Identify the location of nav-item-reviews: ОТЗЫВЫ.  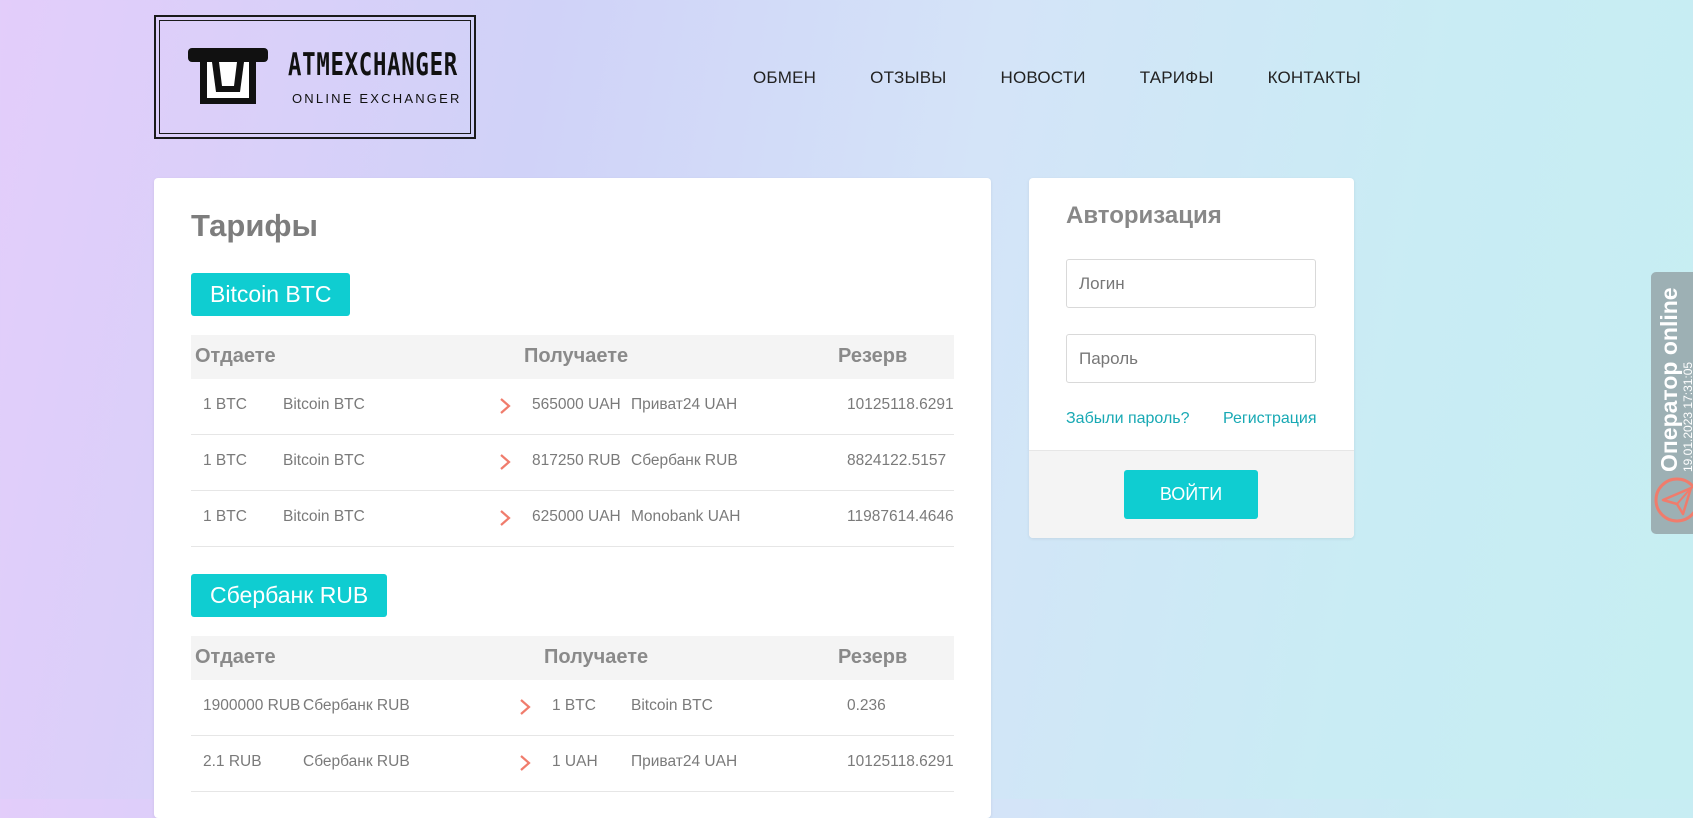
(908, 78).